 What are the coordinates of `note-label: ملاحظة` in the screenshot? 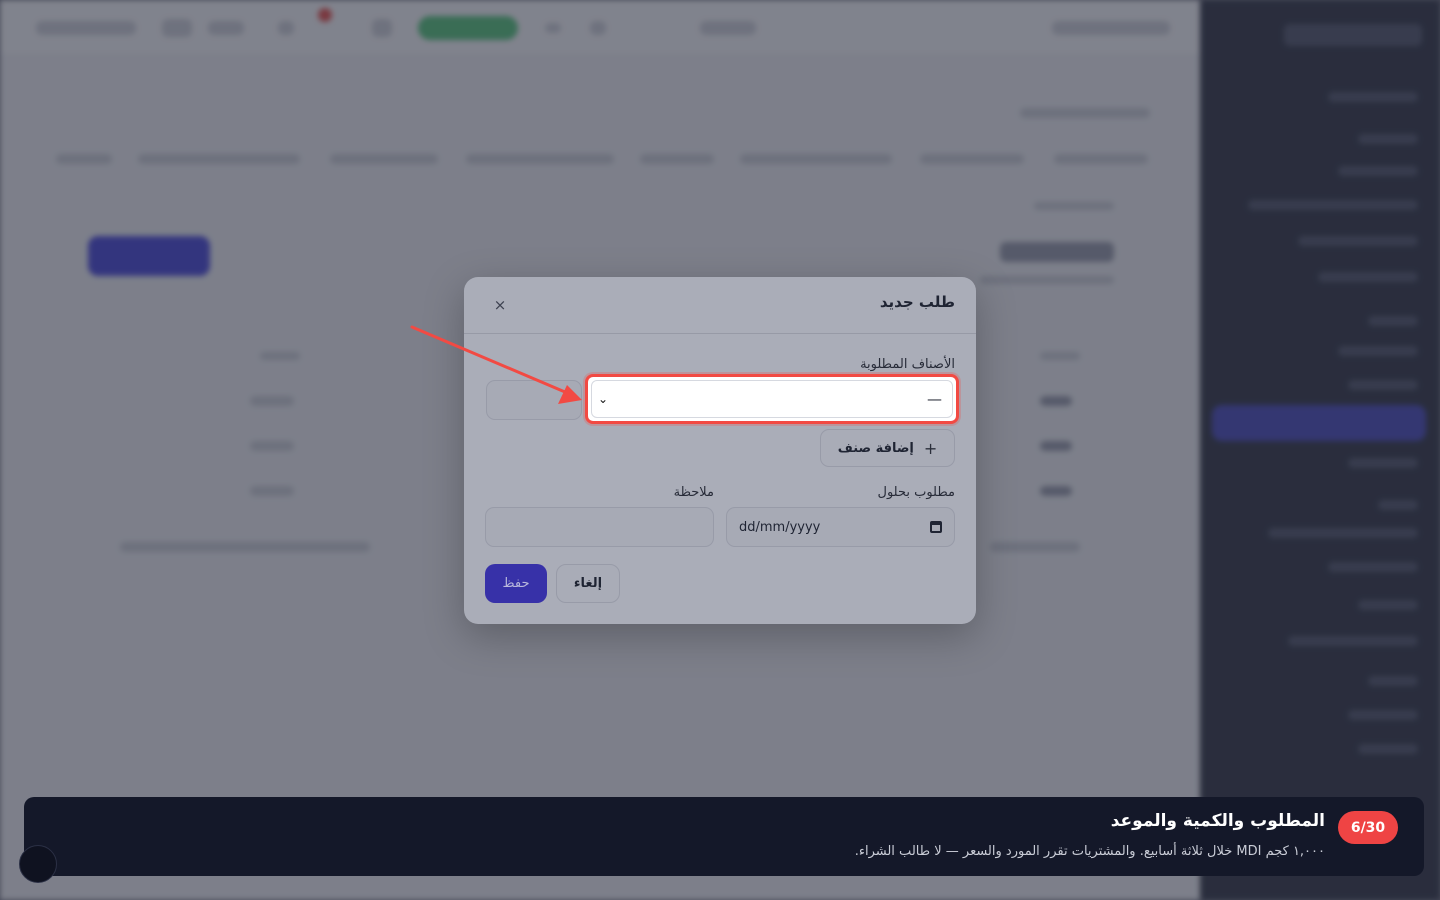 It's located at (693, 492).